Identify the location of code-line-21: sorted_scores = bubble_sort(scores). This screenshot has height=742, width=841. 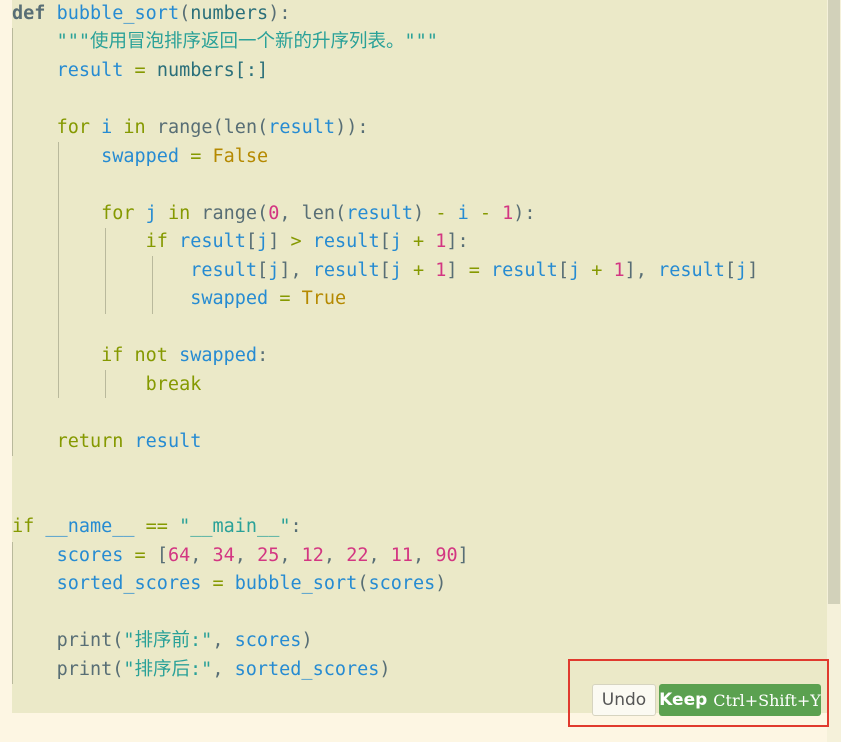
(251, 583).